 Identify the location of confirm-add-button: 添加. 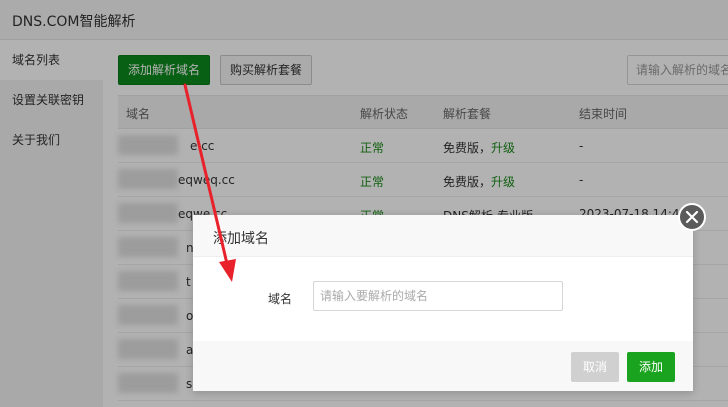
(651, 367).